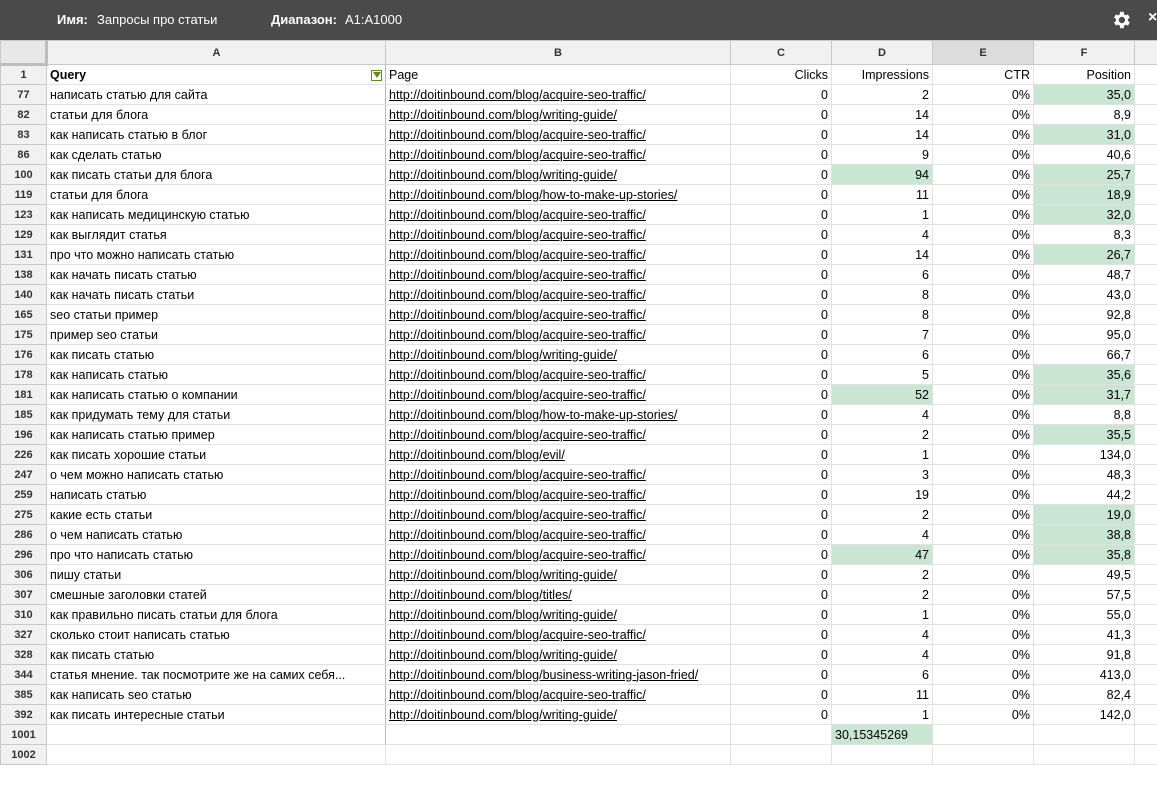 The image size is (1157, 798). What do you see at coordinates (216, 574) in the screenshot?
I see `query-cell: пишу статьи` at bounding box center [216, 574].